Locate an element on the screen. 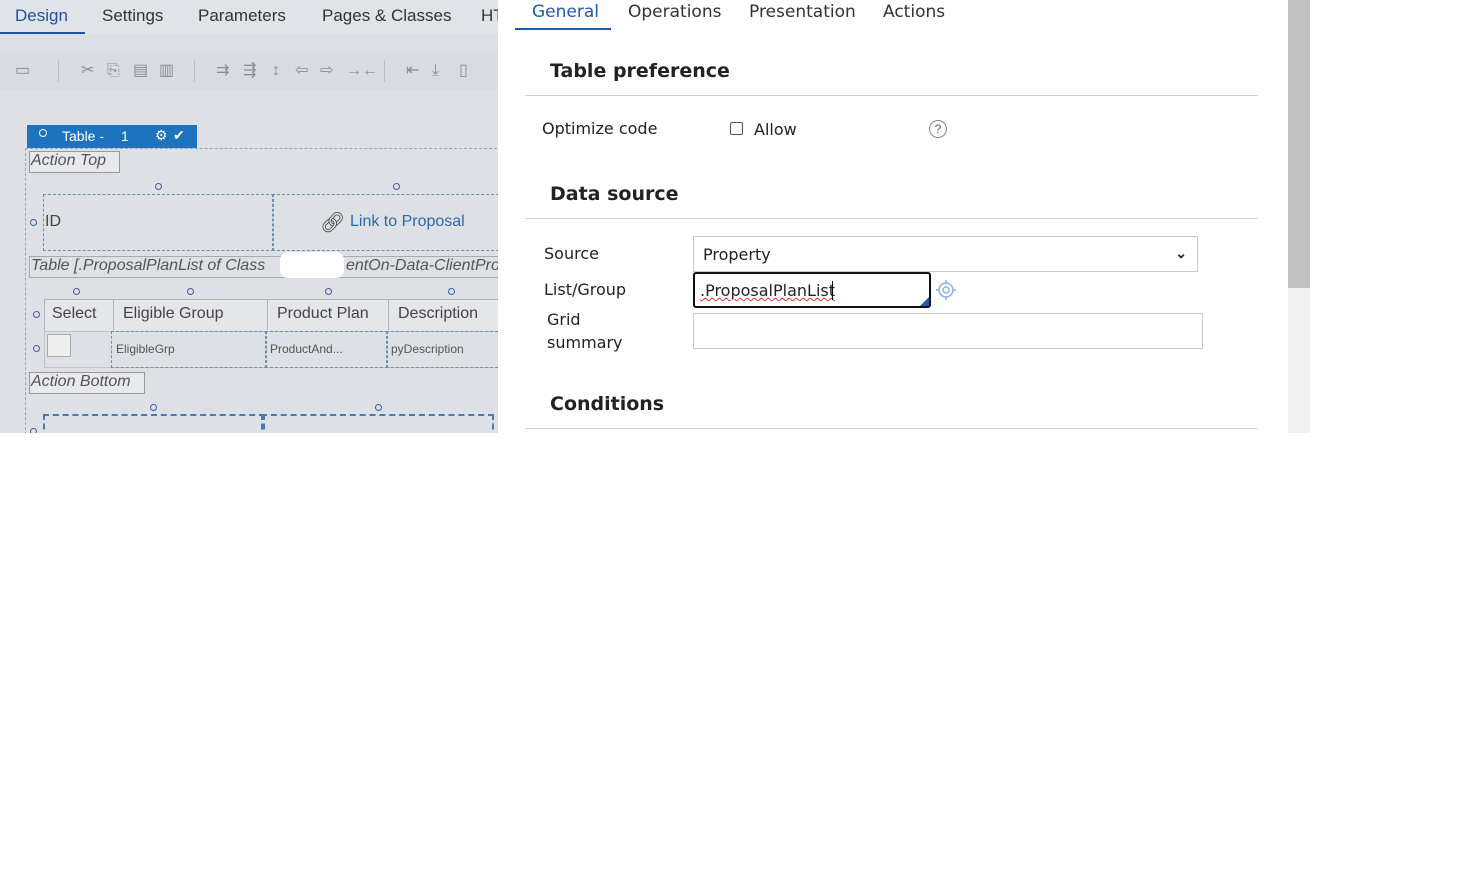 This screenshot has width=1474, height=887. select-checkbox is located at coordinates (59, 345).